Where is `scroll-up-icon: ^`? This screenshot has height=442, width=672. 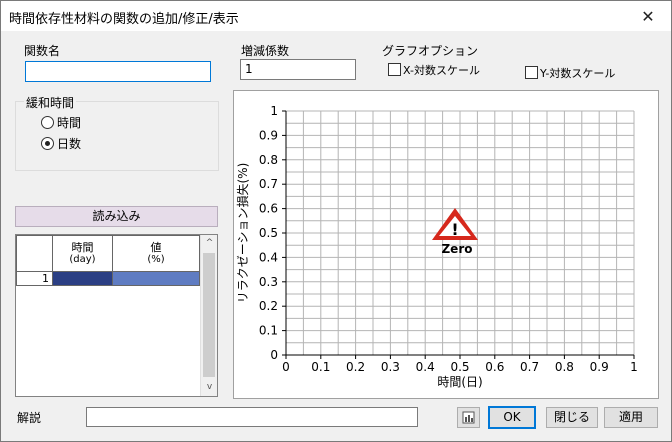 scroll-up-icon: ^ is located at coordinates (209, 243).